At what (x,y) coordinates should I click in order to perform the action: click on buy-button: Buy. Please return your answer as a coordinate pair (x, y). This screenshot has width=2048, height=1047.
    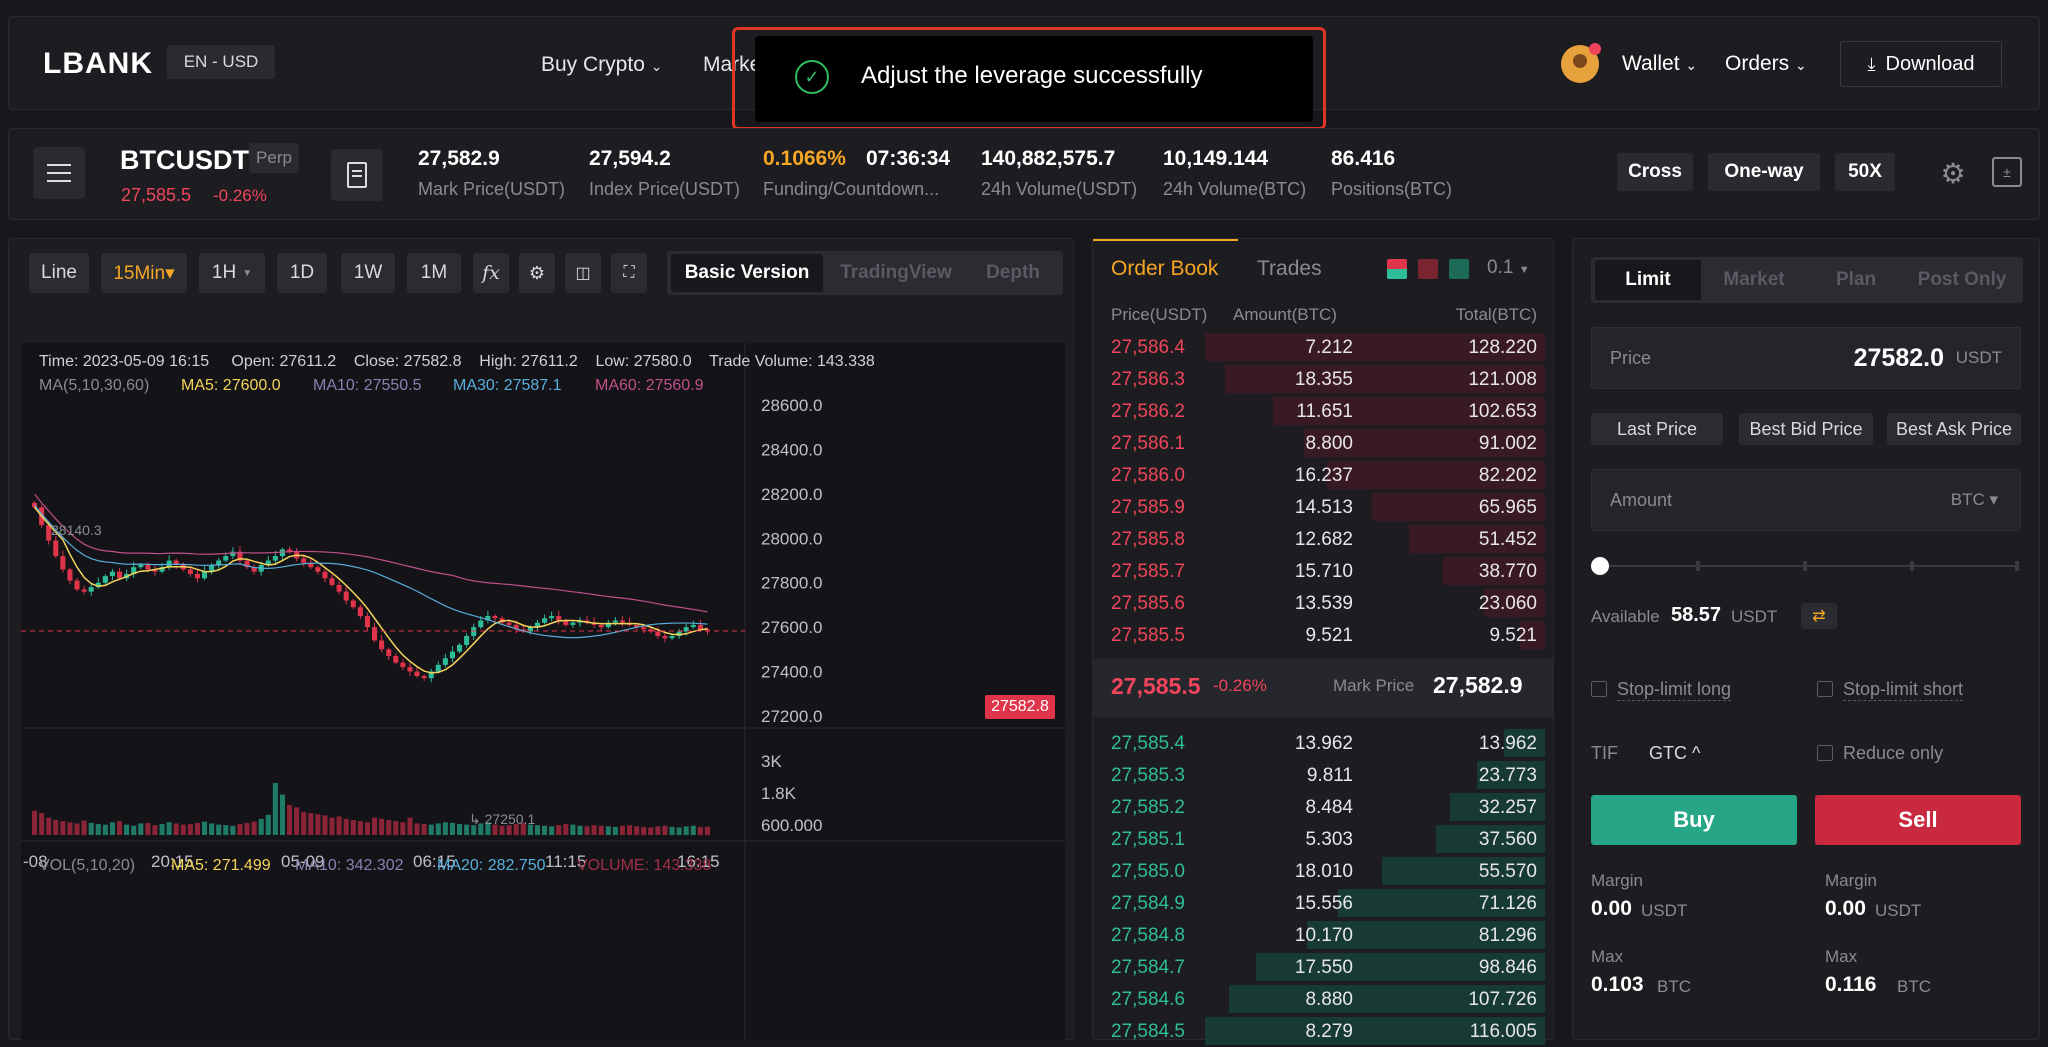
    Looking at the image, I should click on (1694, 820).